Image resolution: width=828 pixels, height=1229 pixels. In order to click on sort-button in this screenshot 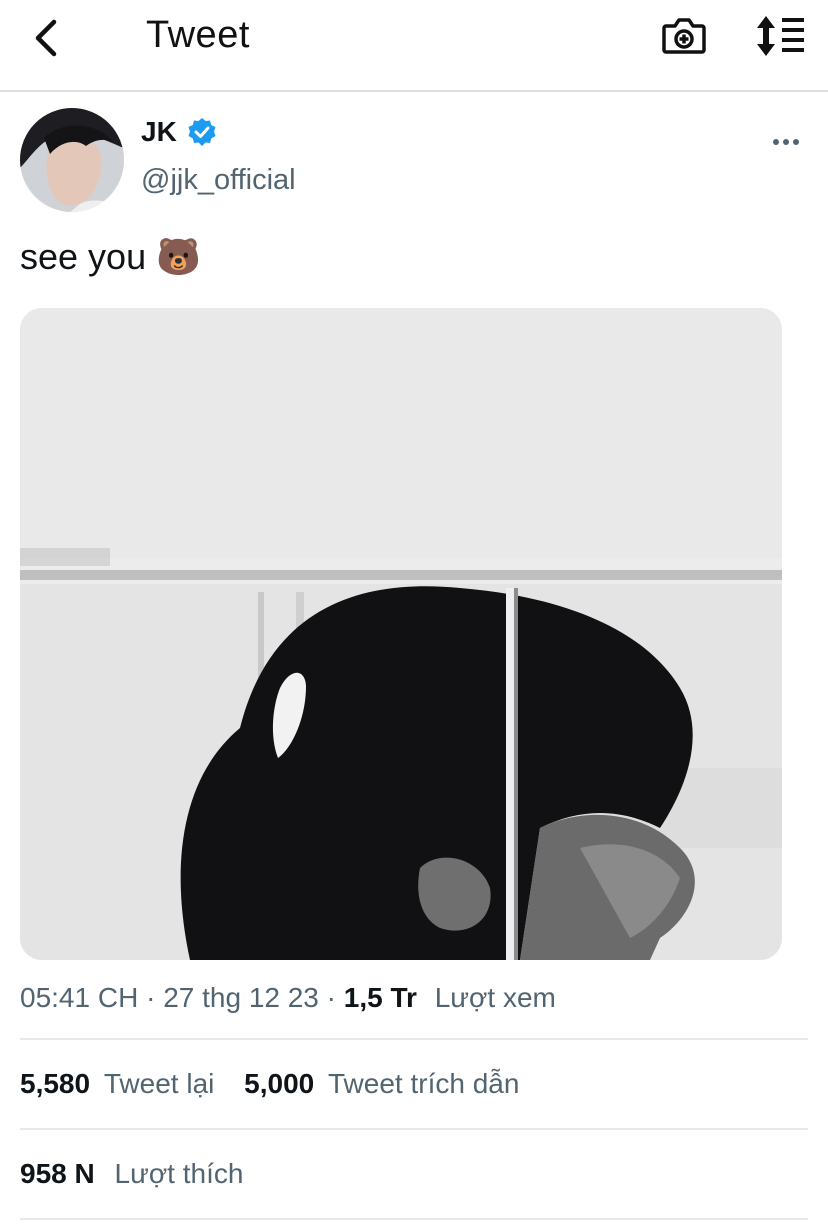, I will do `click(780, 36)`.